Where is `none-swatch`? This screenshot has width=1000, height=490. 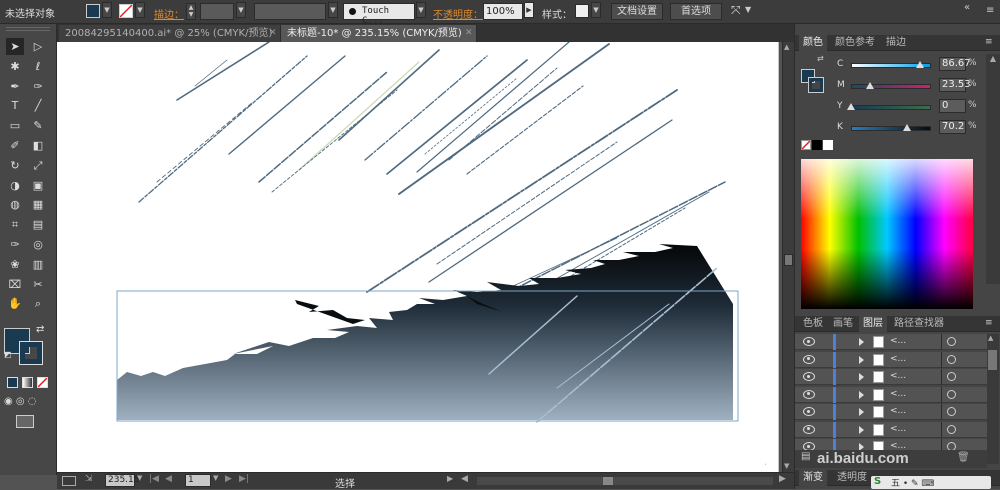
none-swatch is located at coordinates (806, 145).